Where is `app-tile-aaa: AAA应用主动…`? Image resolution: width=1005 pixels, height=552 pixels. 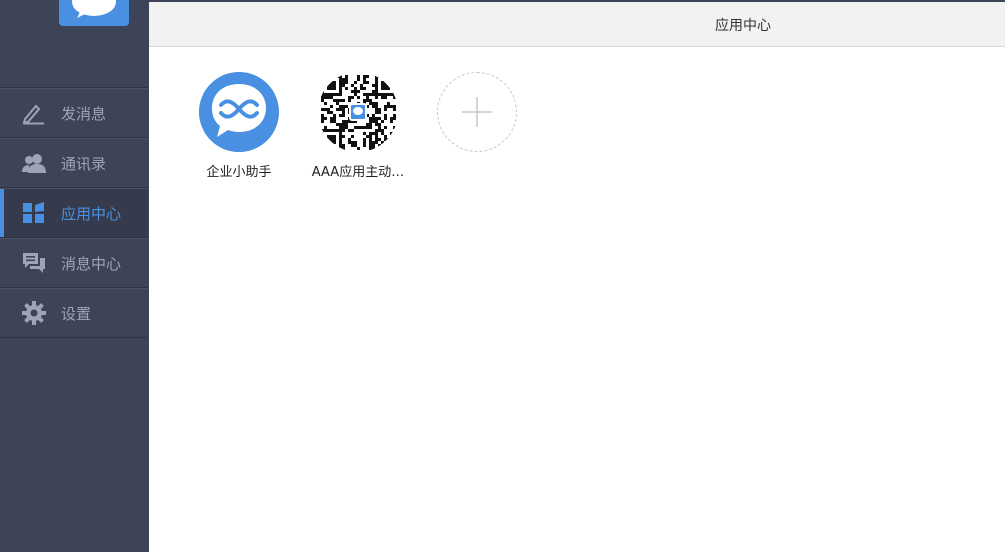
app-tile-aaa: AAA应用主动… is located at coordinates (358, 126).